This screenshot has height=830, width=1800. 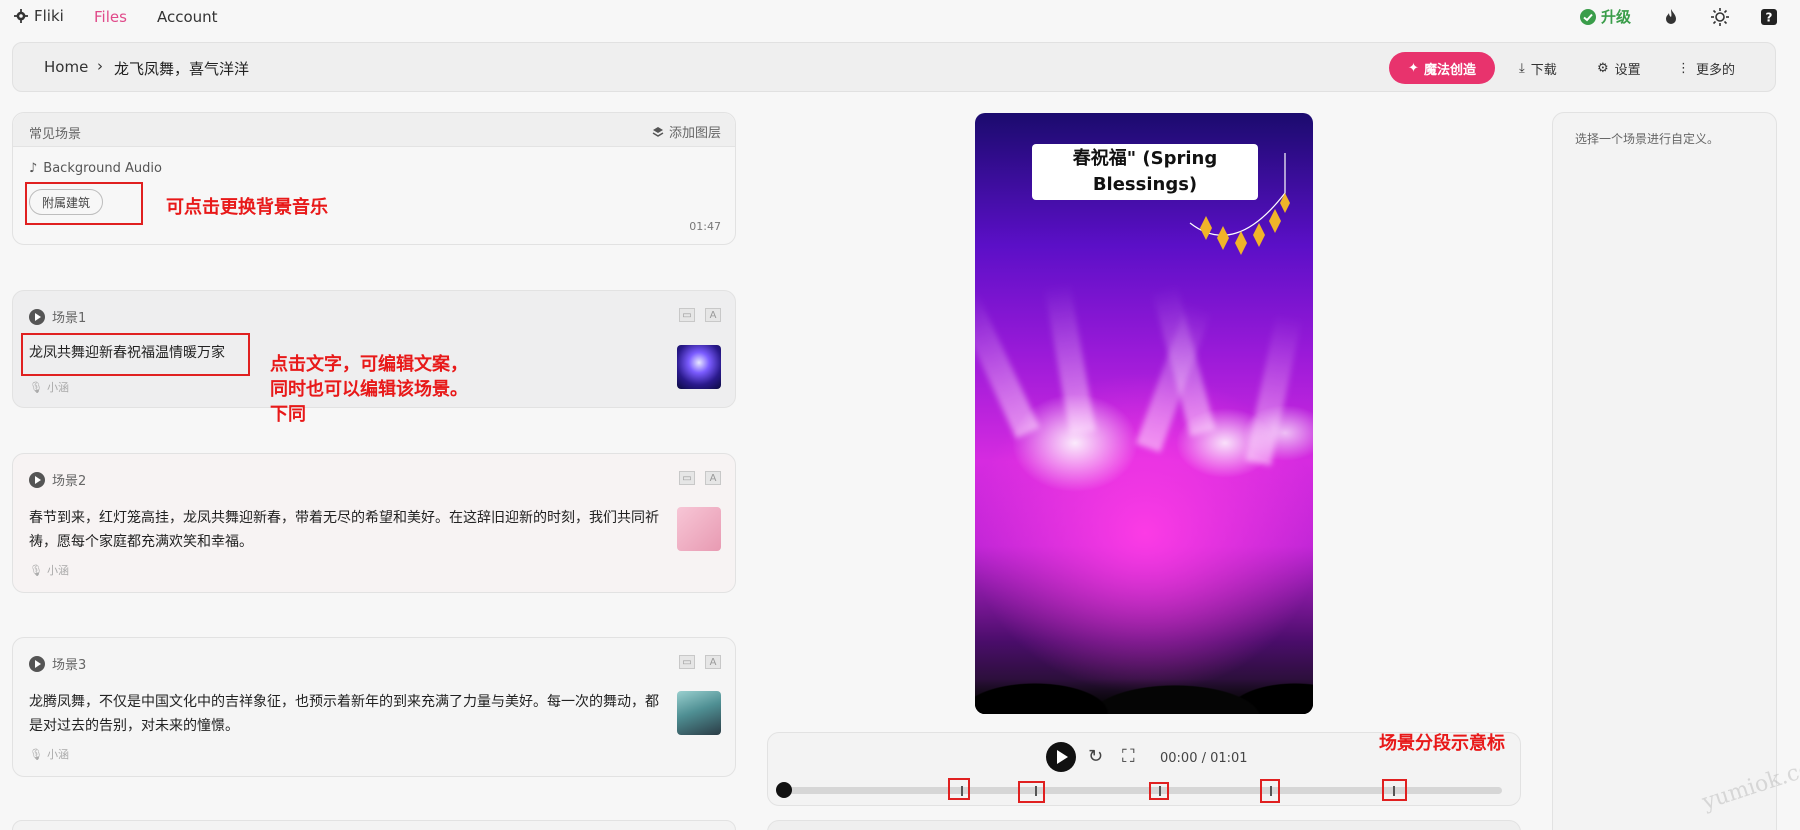 I want to click on sun-icon, so click(x=1720, y=17).